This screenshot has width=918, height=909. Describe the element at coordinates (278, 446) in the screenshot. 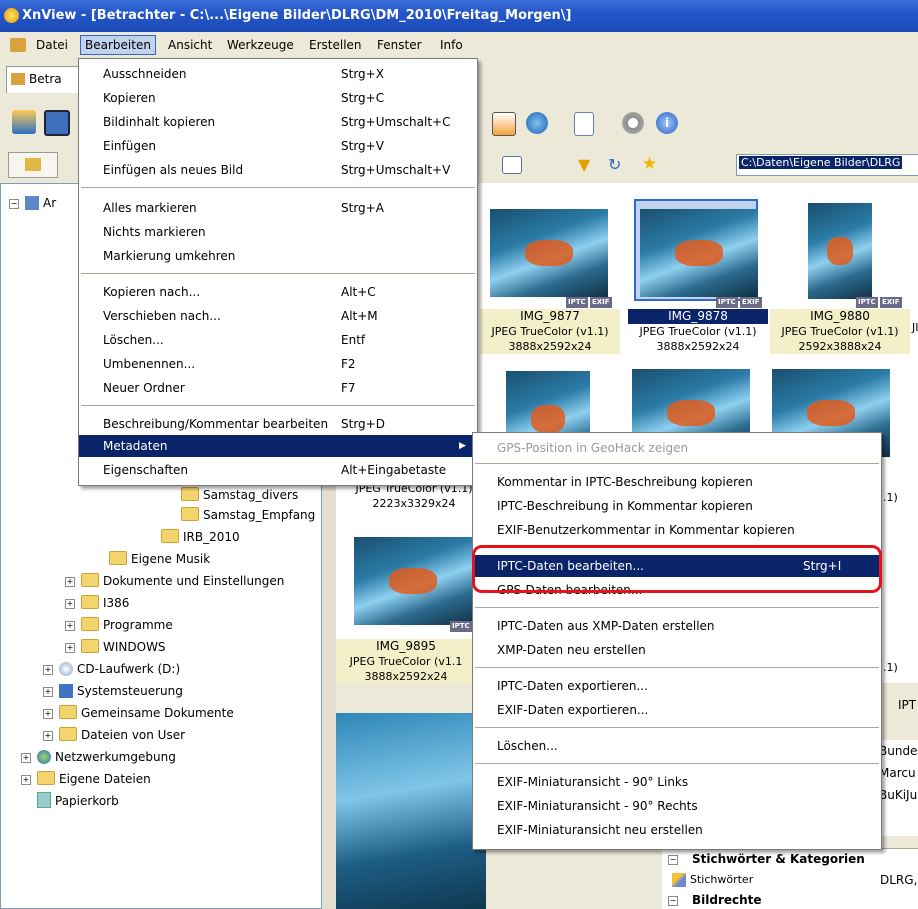

I see `menu-item-metadaten: Metadaten ▶` at that location.